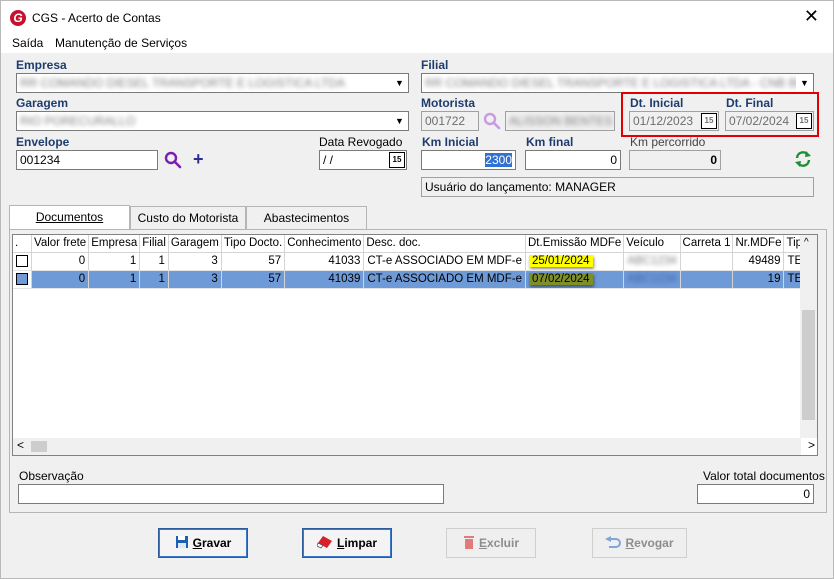 Image resolution: width=834 pixels, height=579 pixels. I want to click on cell-dt-emissao: 25/01/2024, so click(575, 261).